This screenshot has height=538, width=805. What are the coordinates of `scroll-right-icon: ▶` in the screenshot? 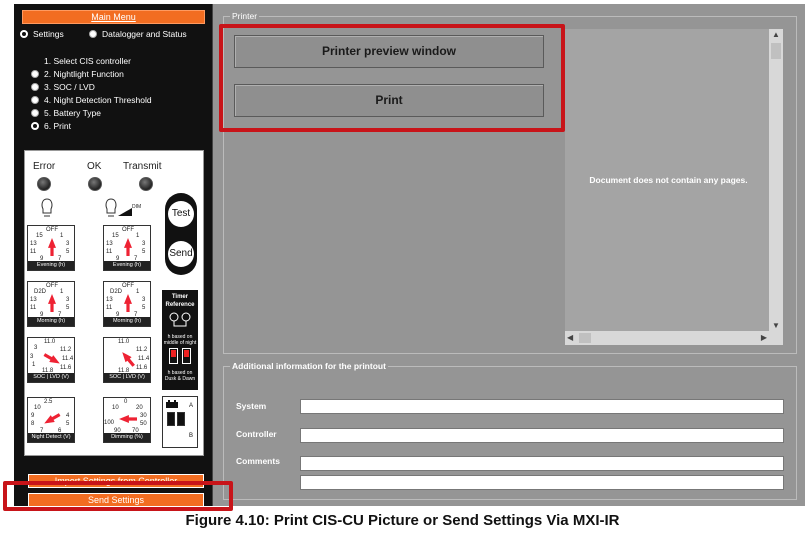 It's located at (764, 337).